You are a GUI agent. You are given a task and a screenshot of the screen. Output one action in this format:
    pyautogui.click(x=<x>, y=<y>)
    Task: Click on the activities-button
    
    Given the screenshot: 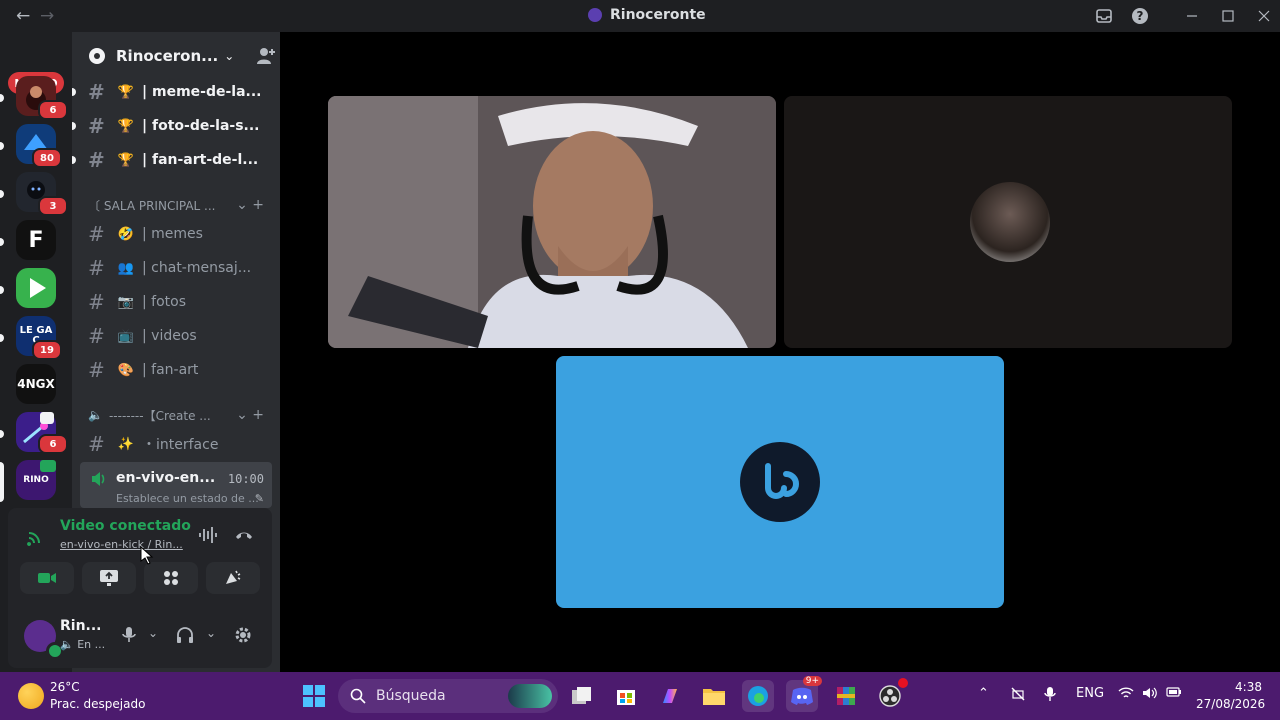 What is the action you would take?
    pyautogui.click(x=171, y=578)
    